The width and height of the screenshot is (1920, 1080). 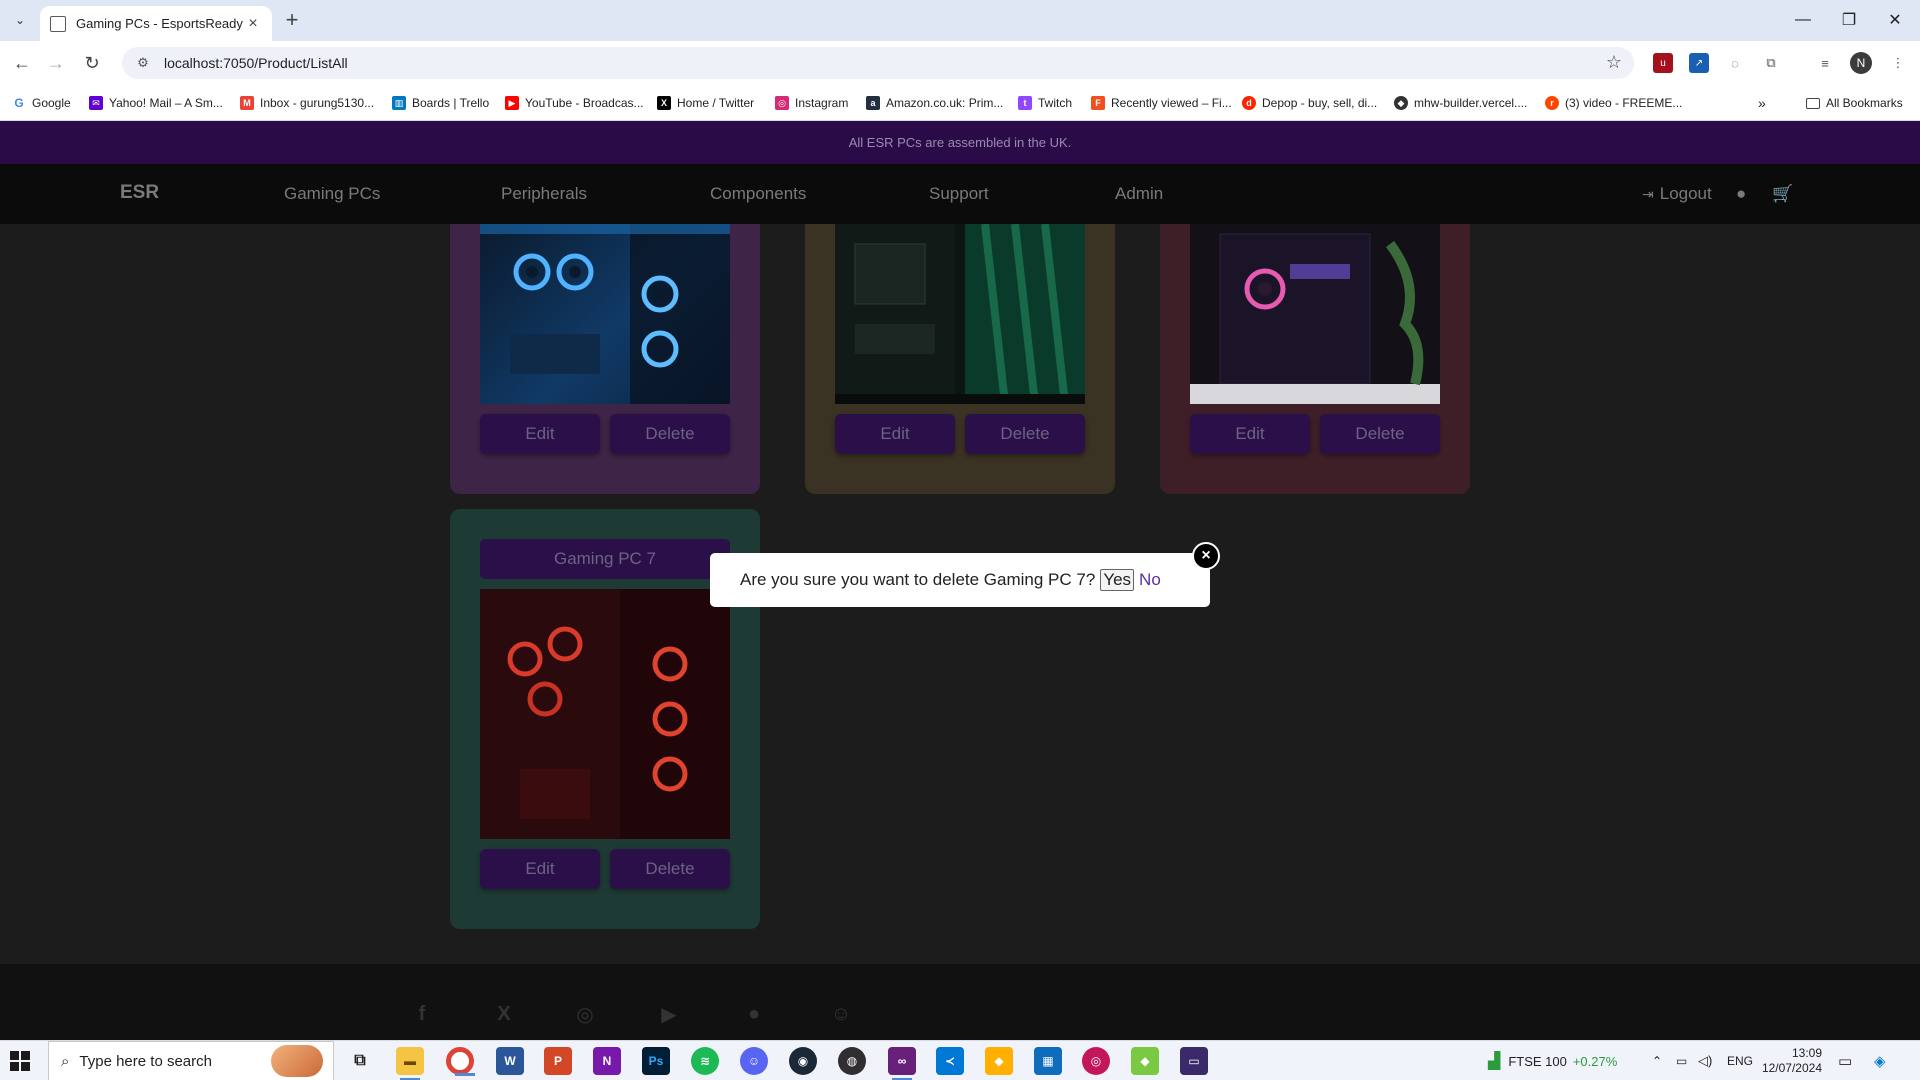 I want to click on address-bar: ⚙ localhost:7050/Product/ListAll ☆, so click(x=878, y=63).